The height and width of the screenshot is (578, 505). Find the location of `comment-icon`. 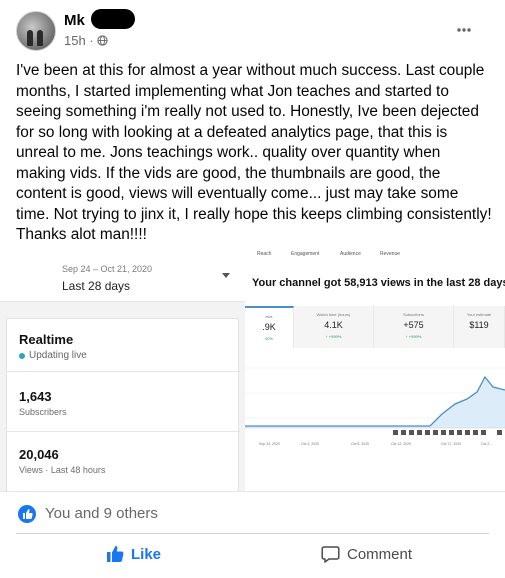

comment-icon is located at coordinates (330, 554).